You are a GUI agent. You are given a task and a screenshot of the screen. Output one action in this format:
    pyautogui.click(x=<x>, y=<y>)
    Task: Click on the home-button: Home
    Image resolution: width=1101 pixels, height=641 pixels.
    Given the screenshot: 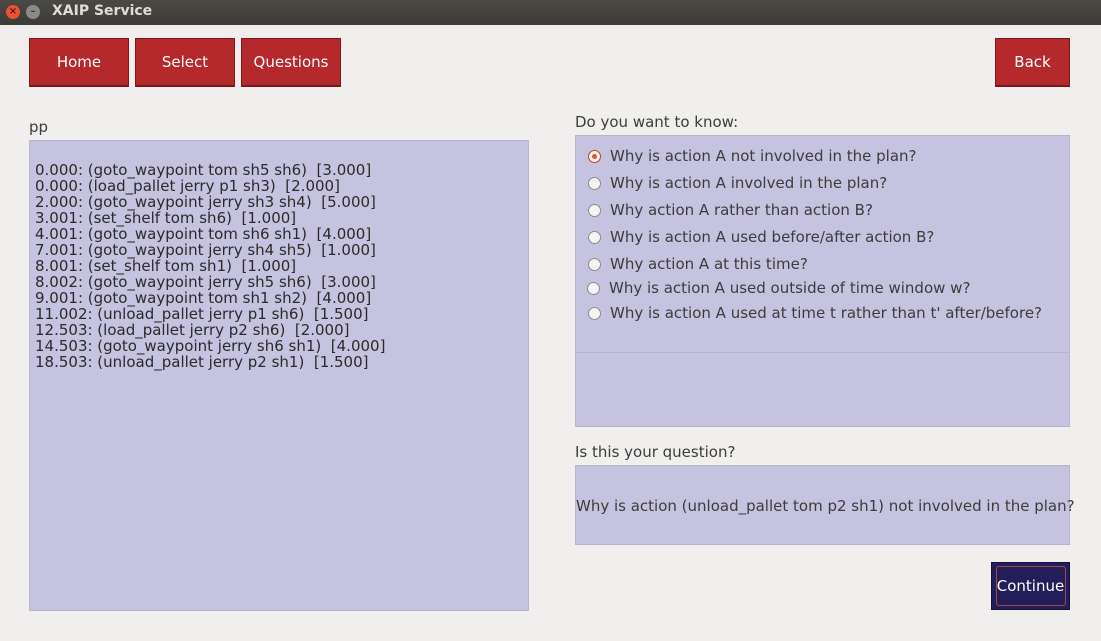 What is the action you would take?
    pyautogui.click(x=79, y=62)
    